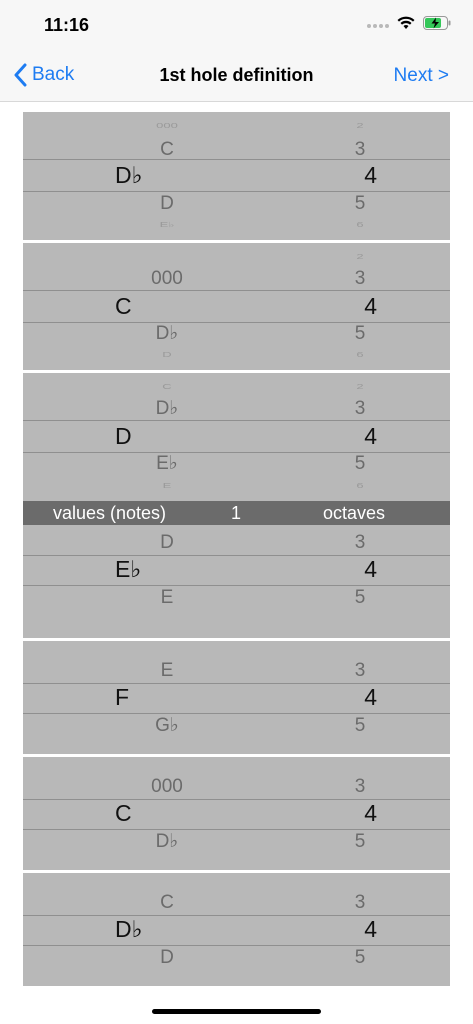 The height and width of the screenshot is (1024, 473). I want to click on column-label-bar: values (notes) 1 octaves, so click(236, 513).